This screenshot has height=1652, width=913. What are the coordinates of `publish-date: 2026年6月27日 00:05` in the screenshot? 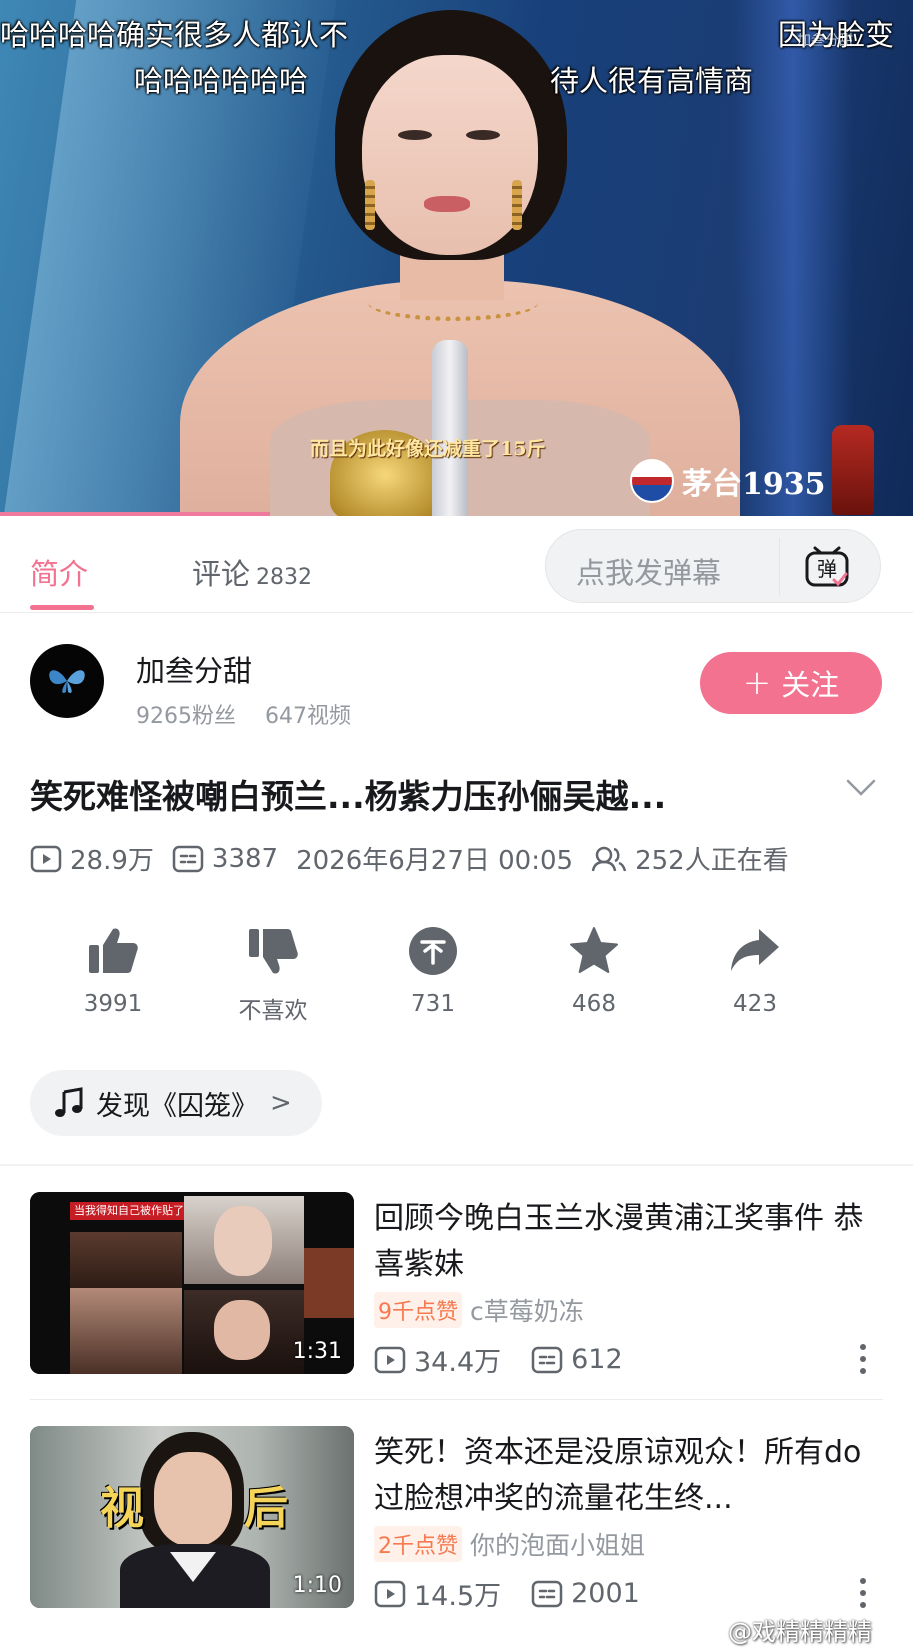 It's located at (435, 861).